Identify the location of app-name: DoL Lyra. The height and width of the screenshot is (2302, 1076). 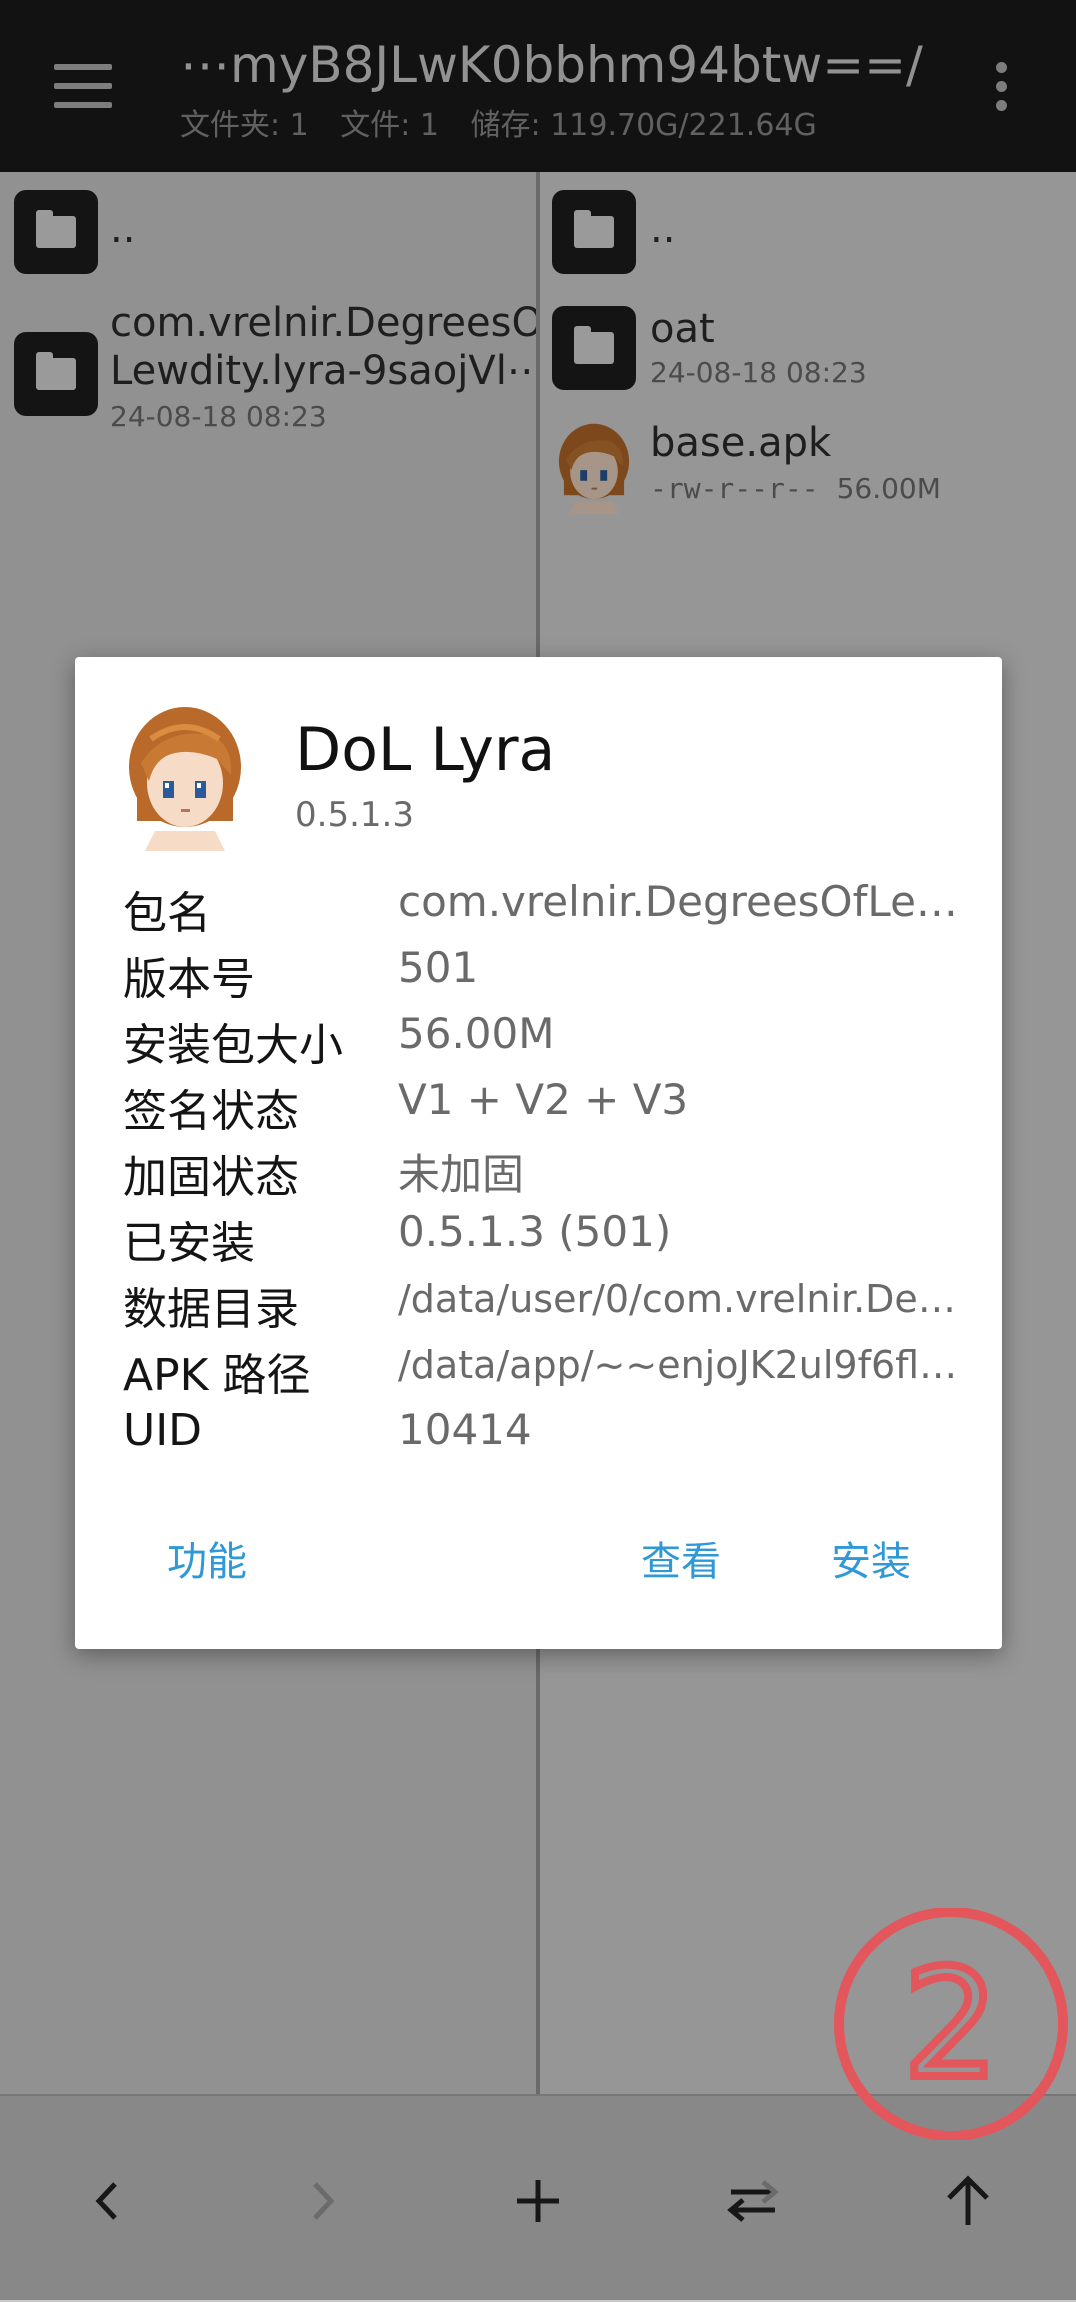
(425, 750).